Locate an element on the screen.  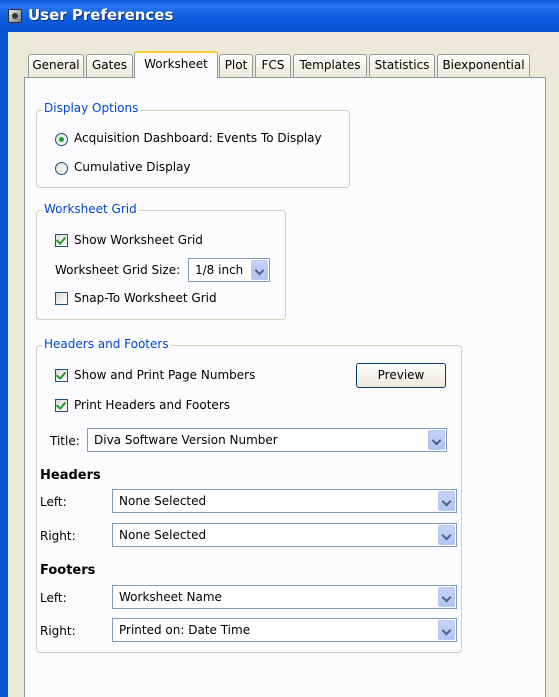
show-grid-label: Show Worksheet Grid is located at coordinates (138, 240).